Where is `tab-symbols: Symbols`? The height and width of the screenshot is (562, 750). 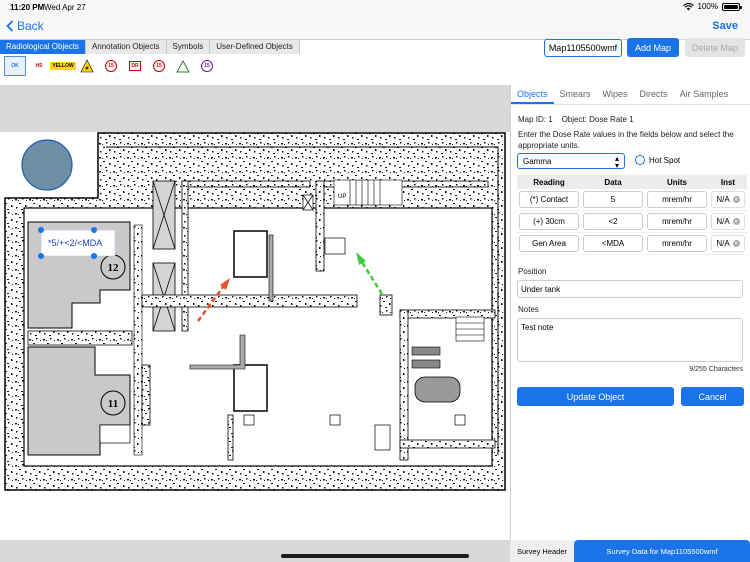
tab-symbols: Symbols is located at coordinates (188, 47).